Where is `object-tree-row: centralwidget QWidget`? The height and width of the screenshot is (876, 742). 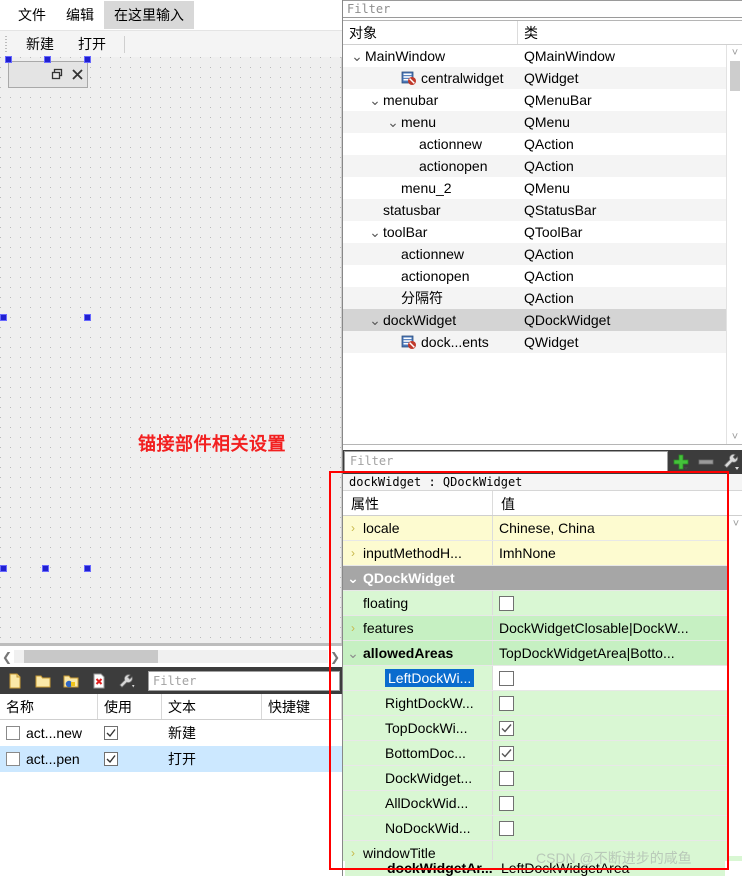 object-tree-row: centralwidget QWidget is located at coordinates (542, 78).